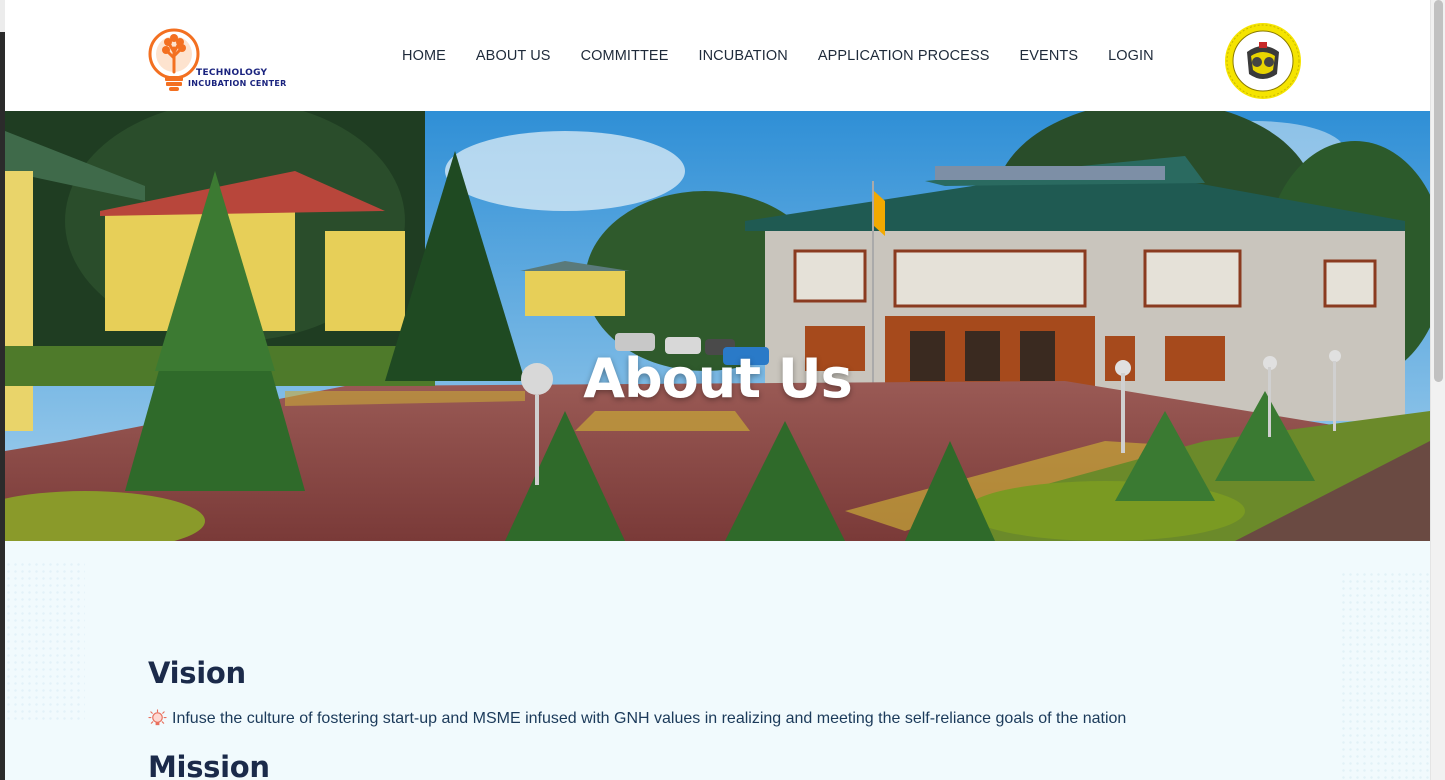 The image size is (1445, 780). Describe the element at coordinates (1385, 675) in the screenshot. I see `decorative-dots-right` at that location.